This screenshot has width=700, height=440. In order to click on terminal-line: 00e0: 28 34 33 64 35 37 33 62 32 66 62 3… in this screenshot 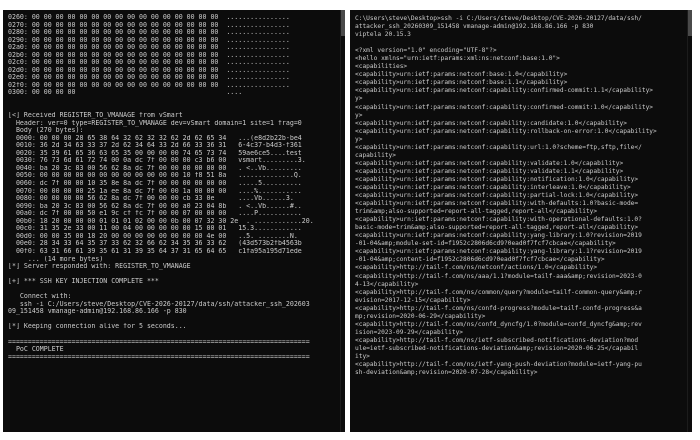, I will do `click(155, 244)`.